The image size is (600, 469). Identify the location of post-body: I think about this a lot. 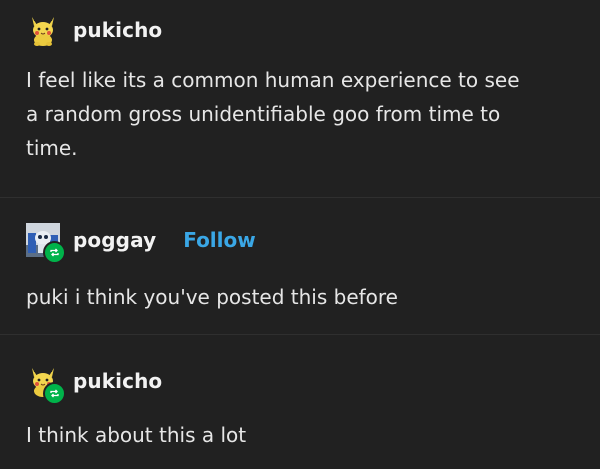
(306, 435).